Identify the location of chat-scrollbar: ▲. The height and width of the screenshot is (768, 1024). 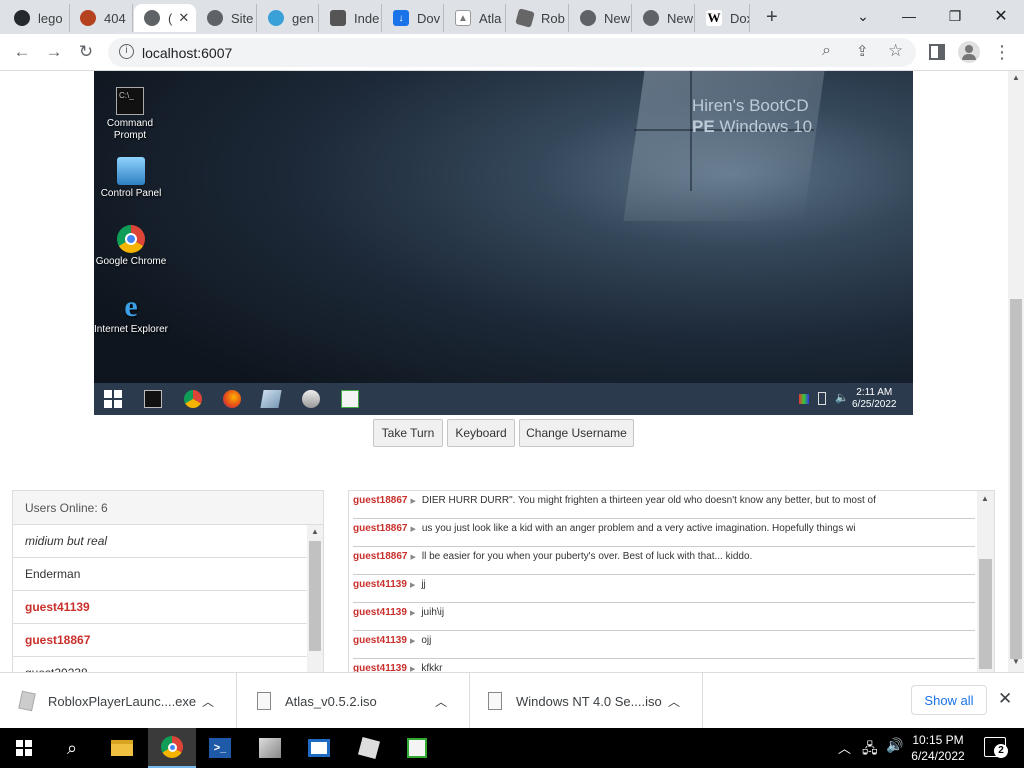
(985, 581).